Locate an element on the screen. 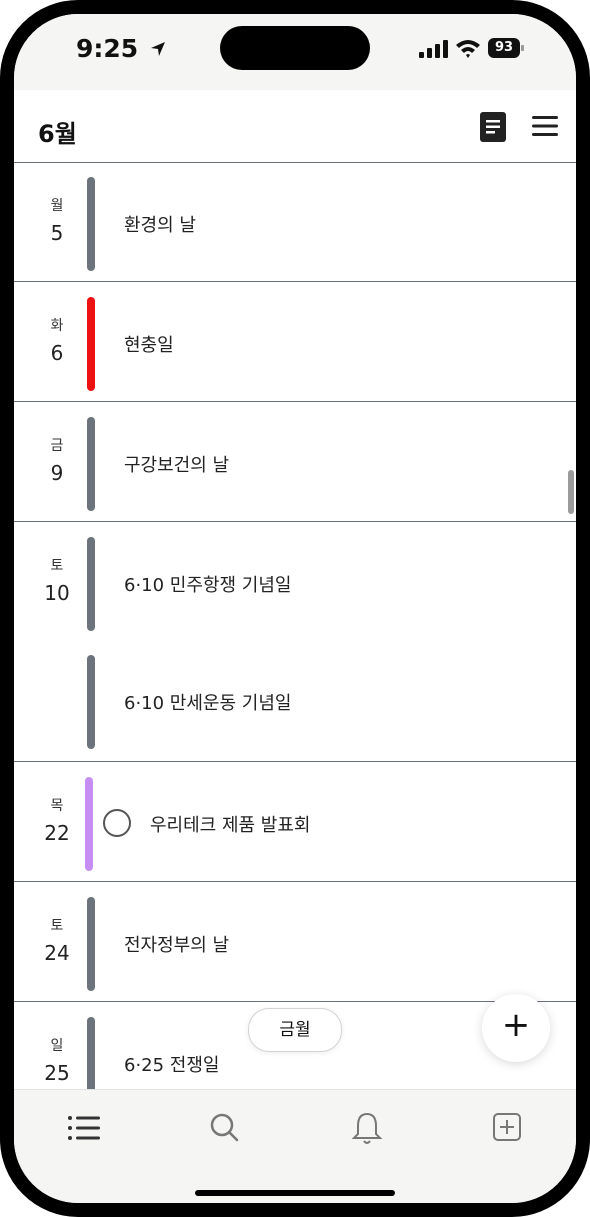 Image resolution: width=590 pixels, height=1217 pixels. add-box-icon is located at coordinates (507, 1127).